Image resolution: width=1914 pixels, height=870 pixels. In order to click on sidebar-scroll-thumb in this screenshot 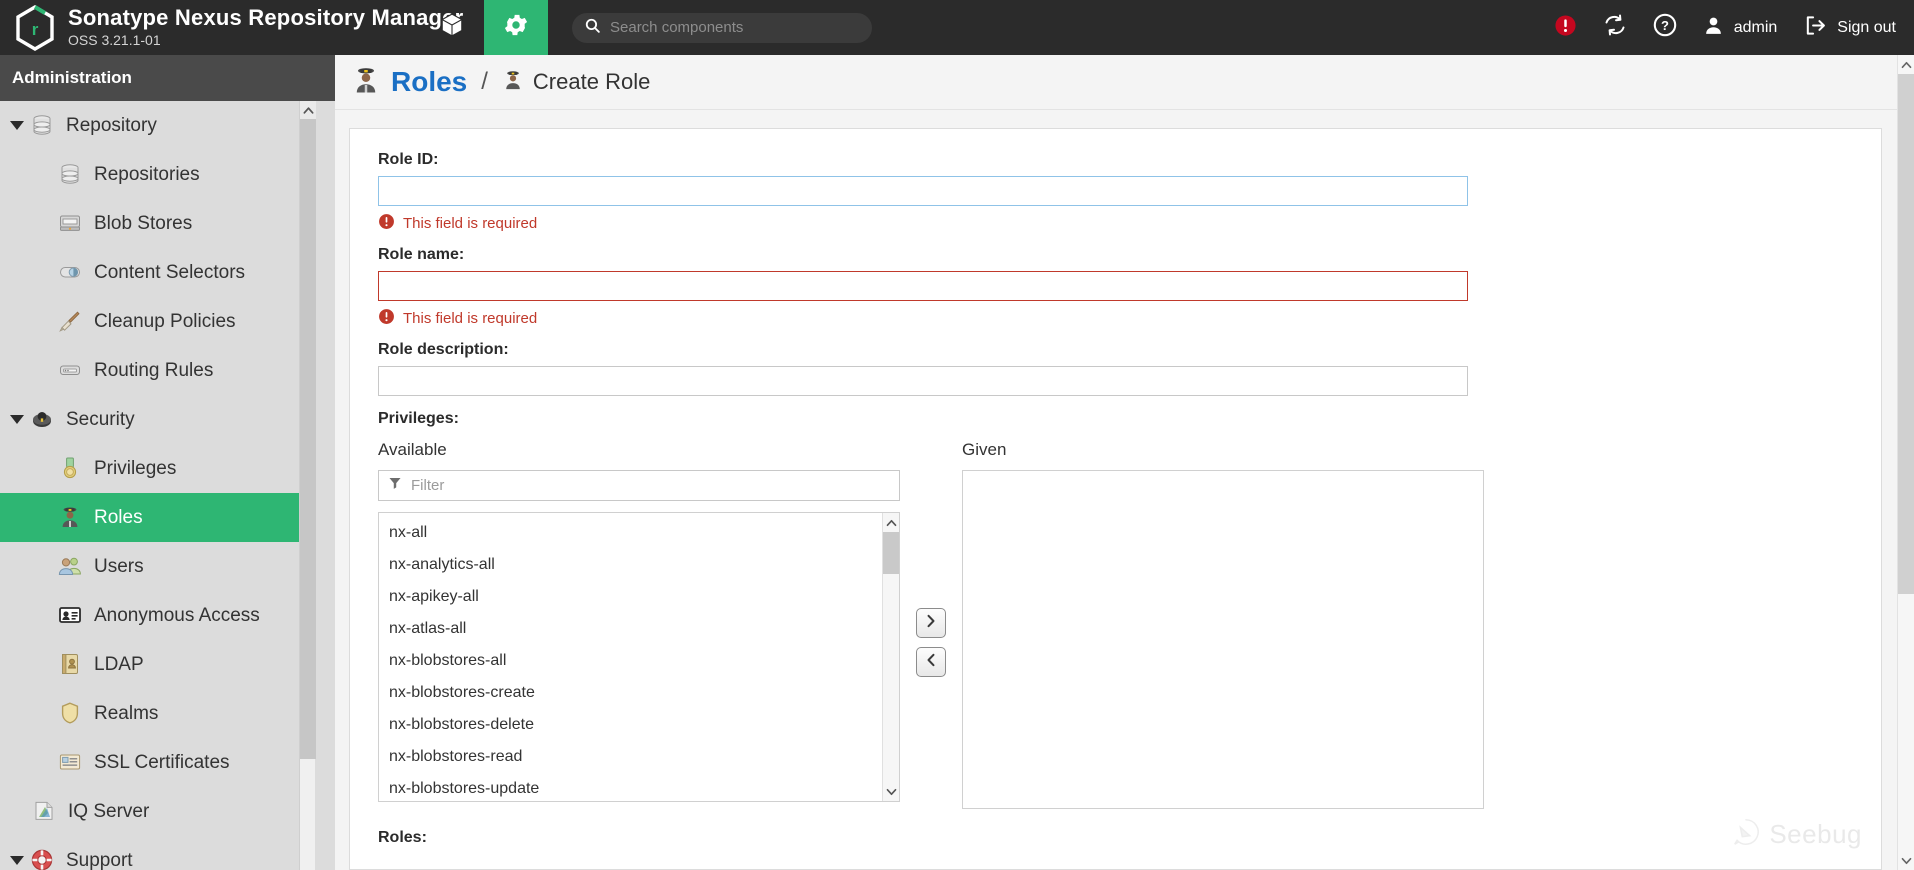, I will do `click(308, 439)`.